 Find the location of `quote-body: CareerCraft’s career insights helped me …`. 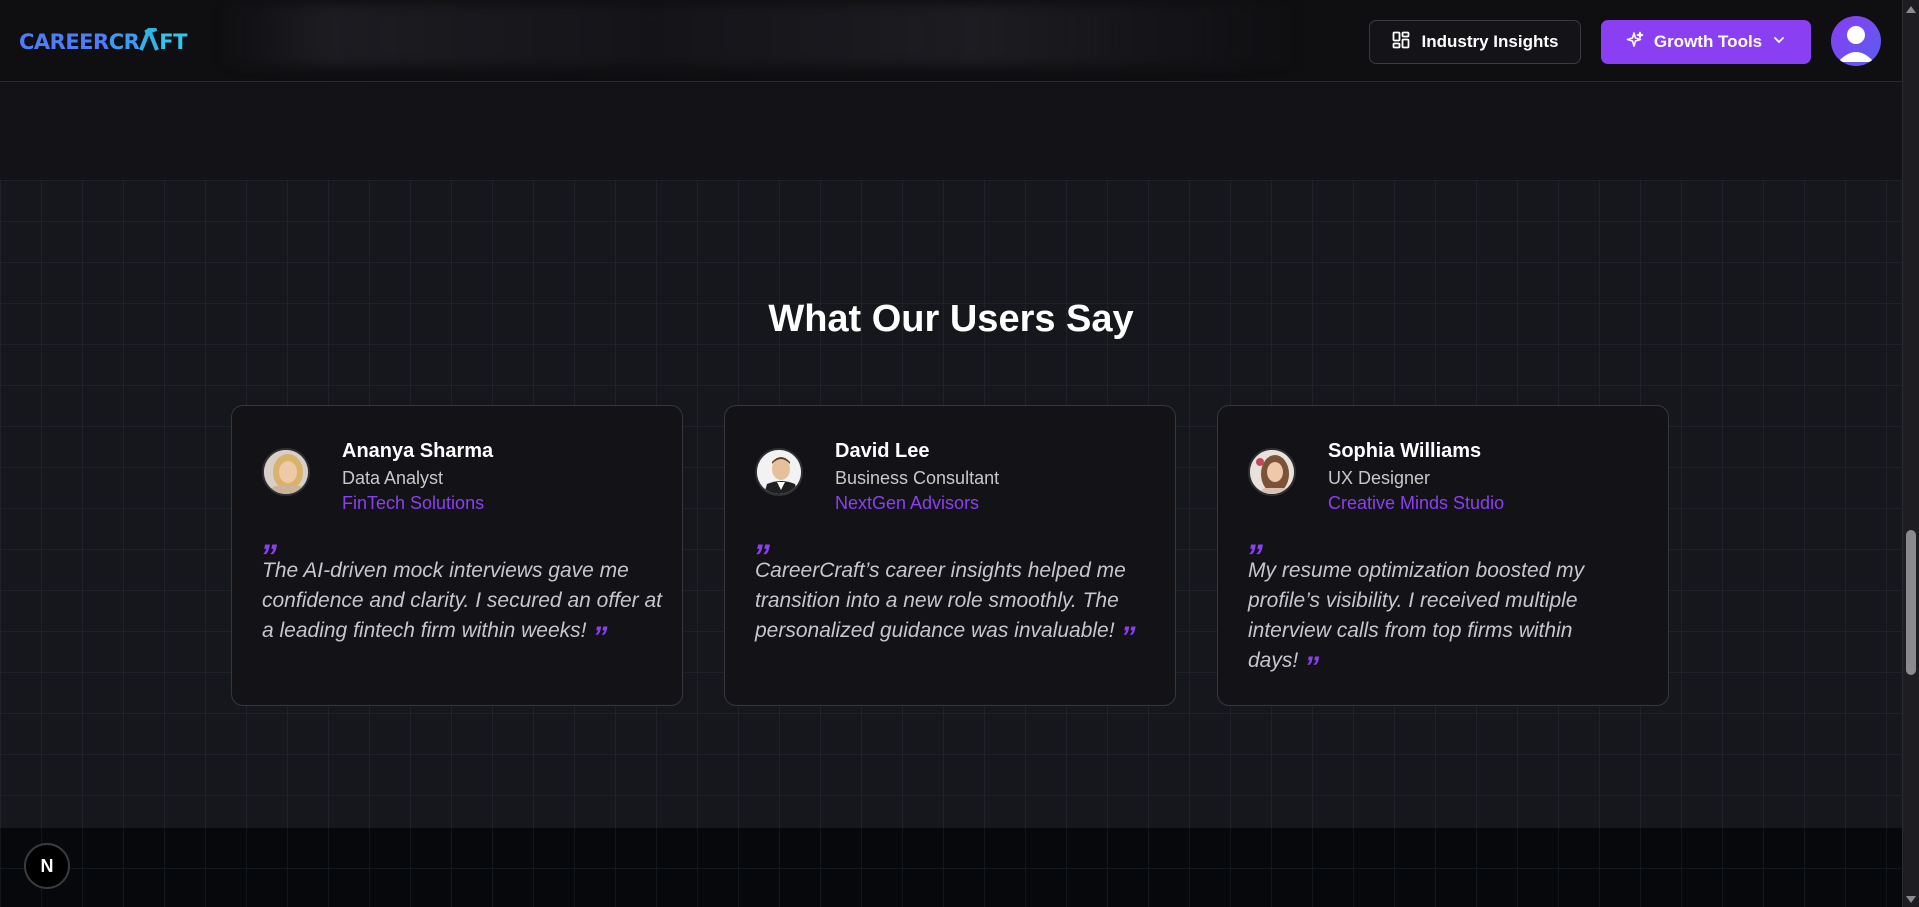

quote-body: CareerCraft’s career insights helped me … is located at coordinates (940, 600).